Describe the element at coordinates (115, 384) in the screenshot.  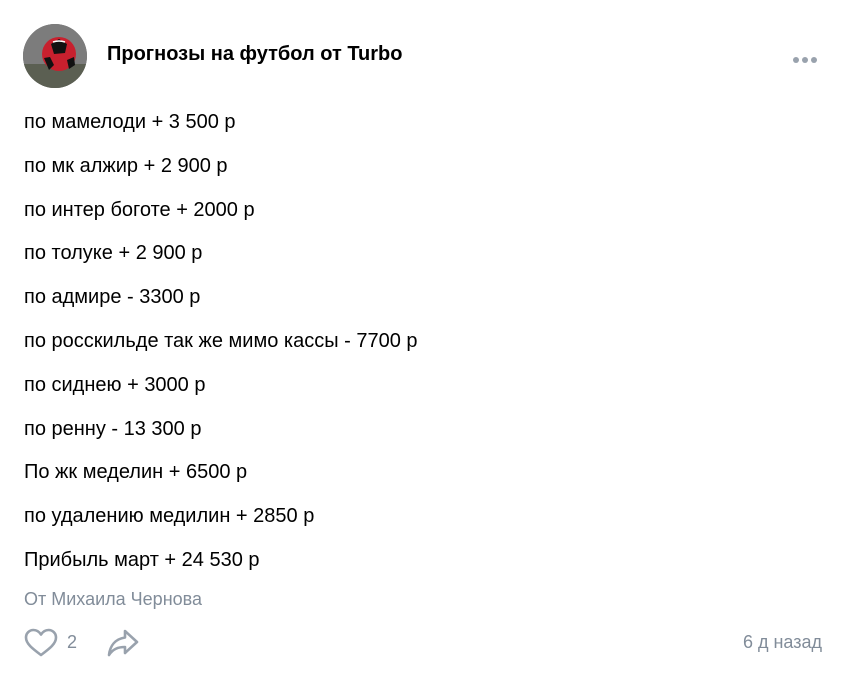
I see `post-line: по сиднею + 3000 р` at that location.